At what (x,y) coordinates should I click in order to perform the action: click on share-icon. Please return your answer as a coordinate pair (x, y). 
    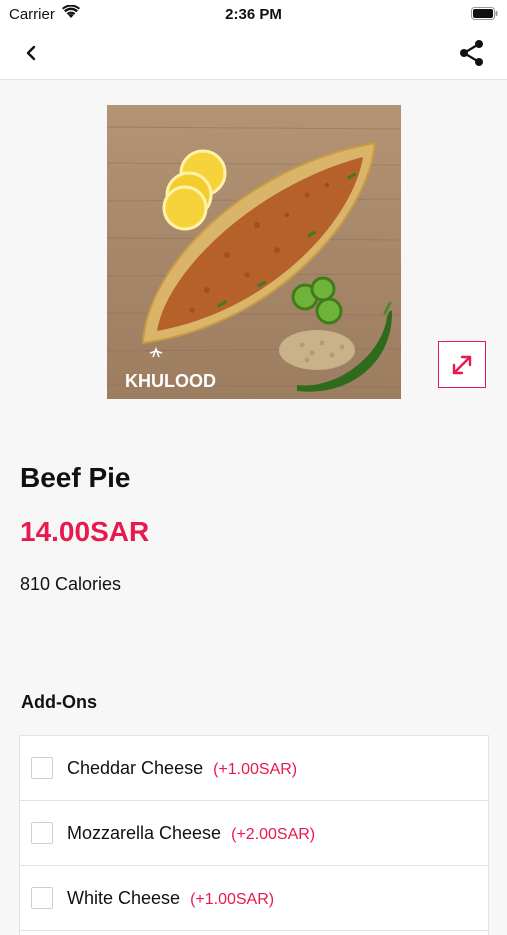
    Looking at the image, I should click on (471, 53).